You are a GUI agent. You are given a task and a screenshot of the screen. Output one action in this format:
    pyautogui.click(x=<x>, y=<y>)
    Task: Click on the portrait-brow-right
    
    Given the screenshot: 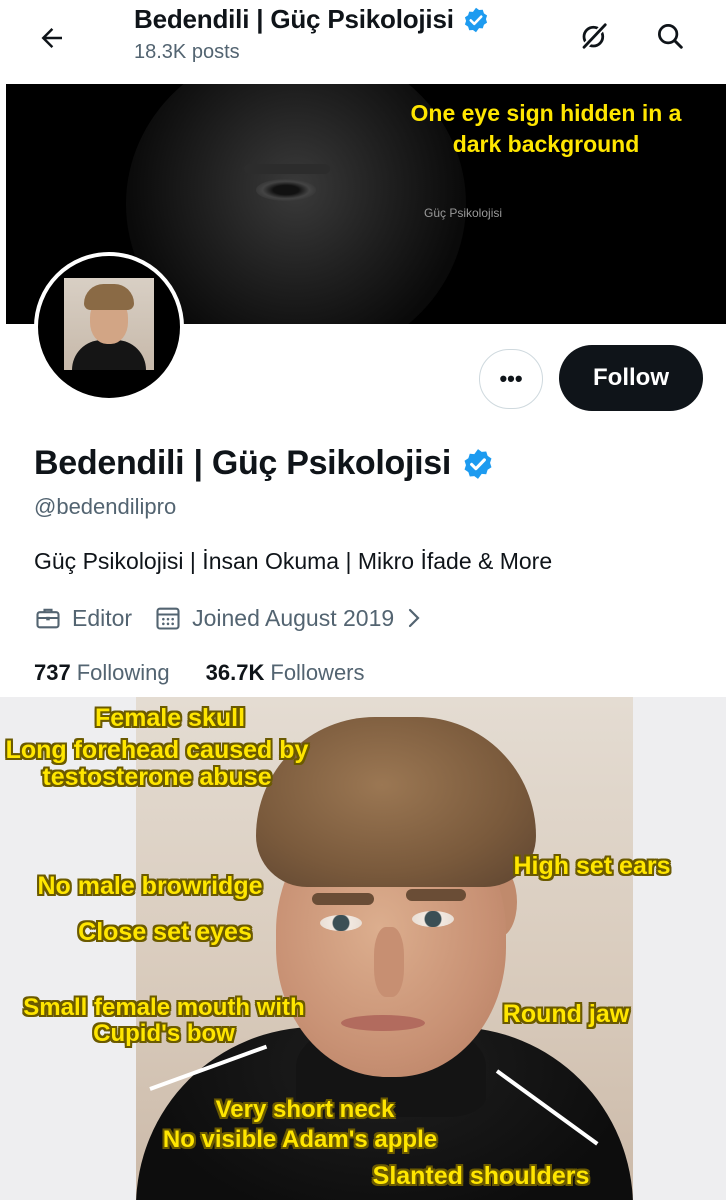 What is the action you would take?
    pyautogui.click(x=436, y=895)
    